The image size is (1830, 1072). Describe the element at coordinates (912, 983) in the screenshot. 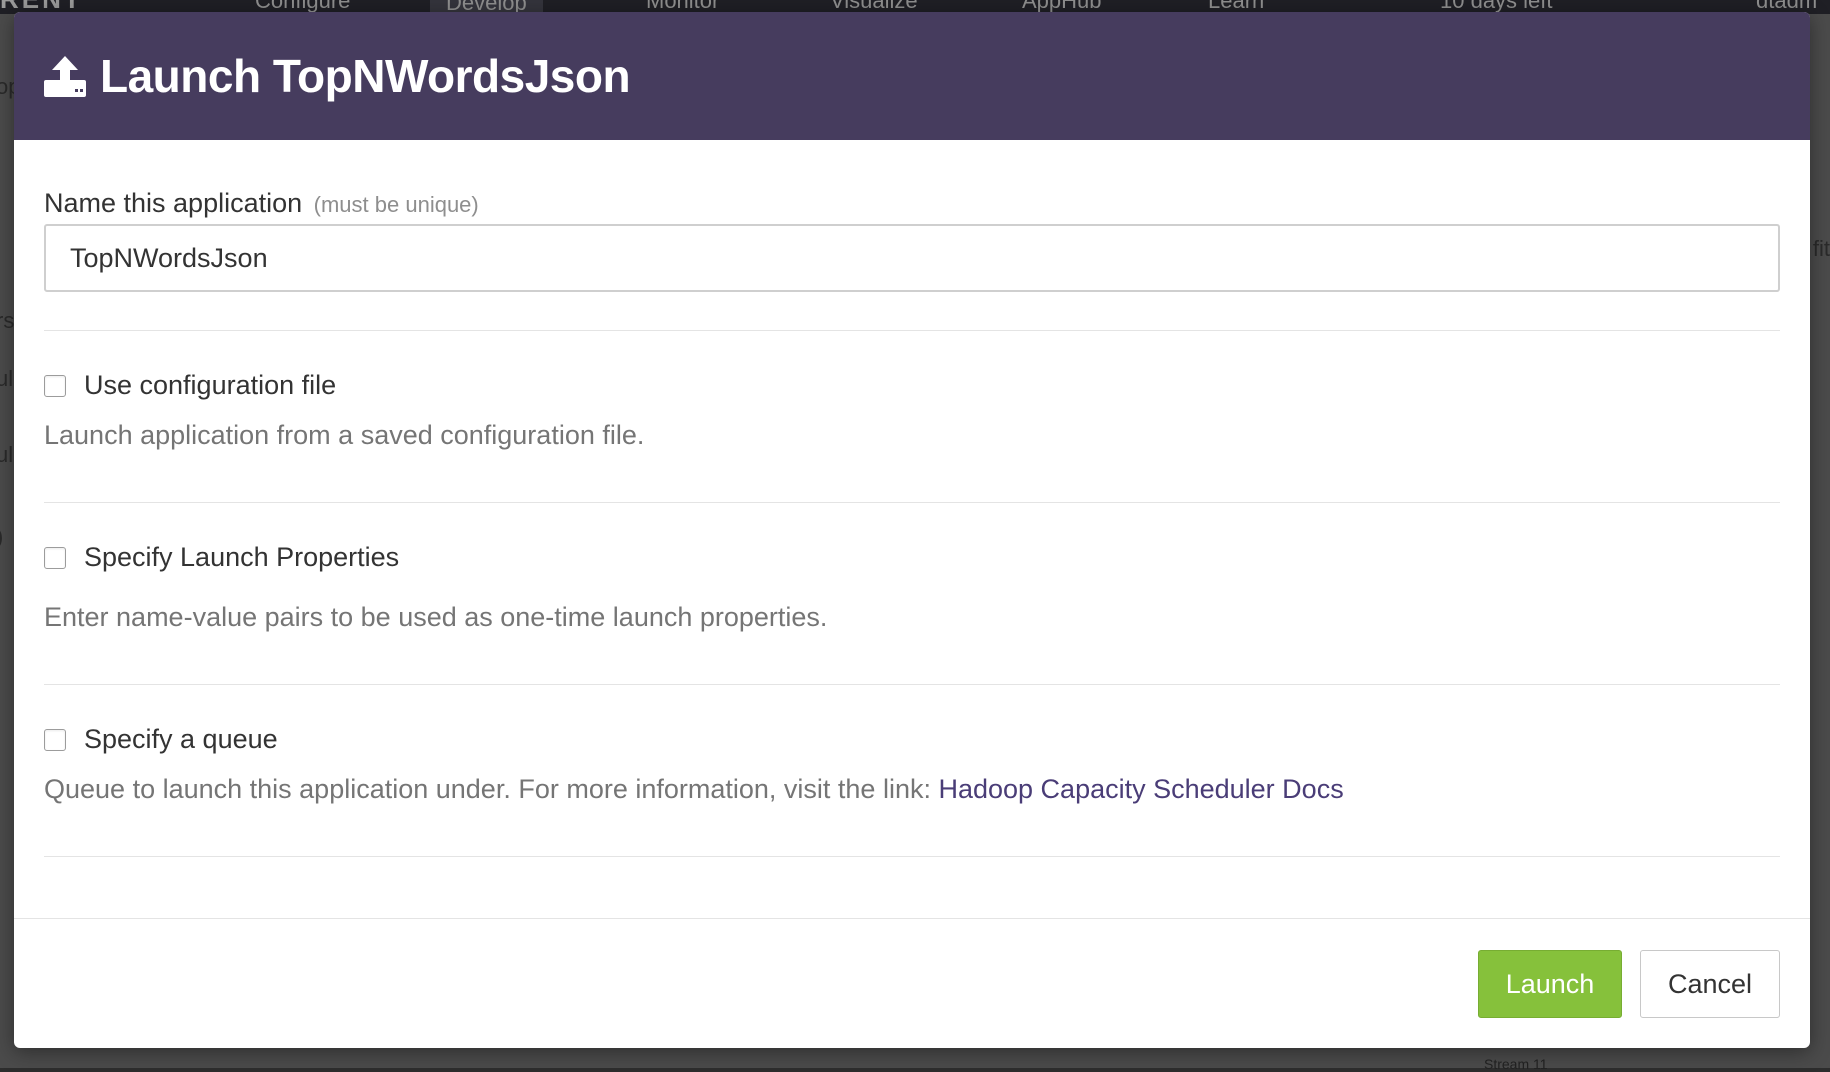

I see `modal-footer: Launch Cancel` at that location.